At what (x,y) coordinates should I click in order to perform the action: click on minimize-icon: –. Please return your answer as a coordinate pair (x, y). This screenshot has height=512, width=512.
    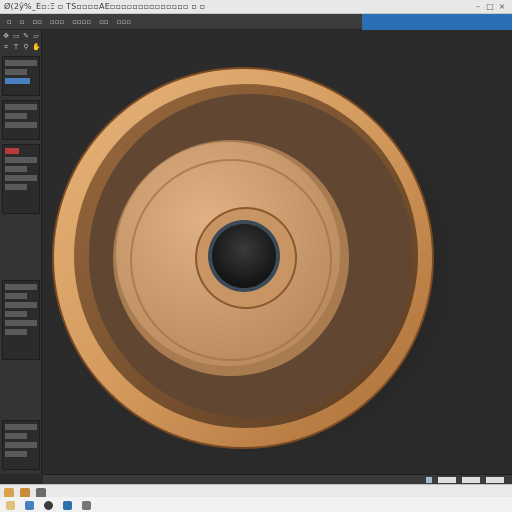
    Looking at the image, I should click on (478, 6).